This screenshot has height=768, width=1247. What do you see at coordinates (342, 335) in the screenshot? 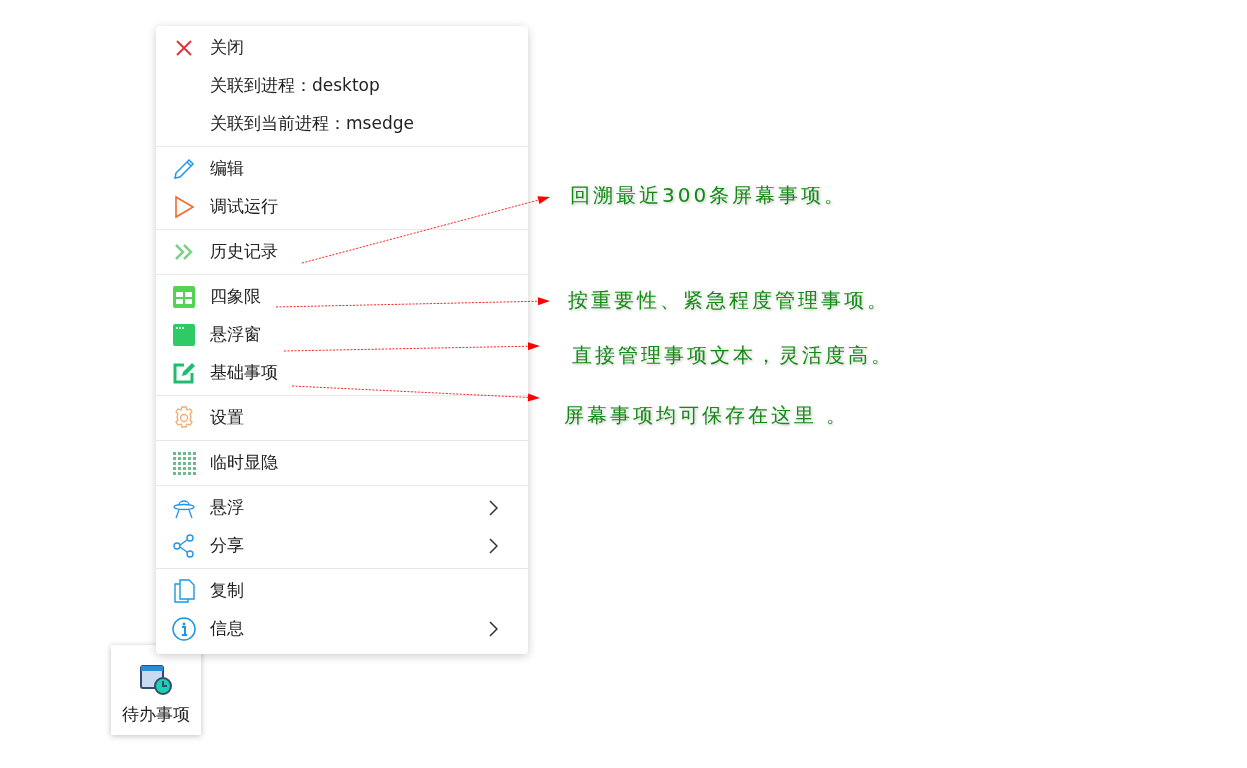
I see `menu-item: 悬浮窗` at bounding box center [342, 335].